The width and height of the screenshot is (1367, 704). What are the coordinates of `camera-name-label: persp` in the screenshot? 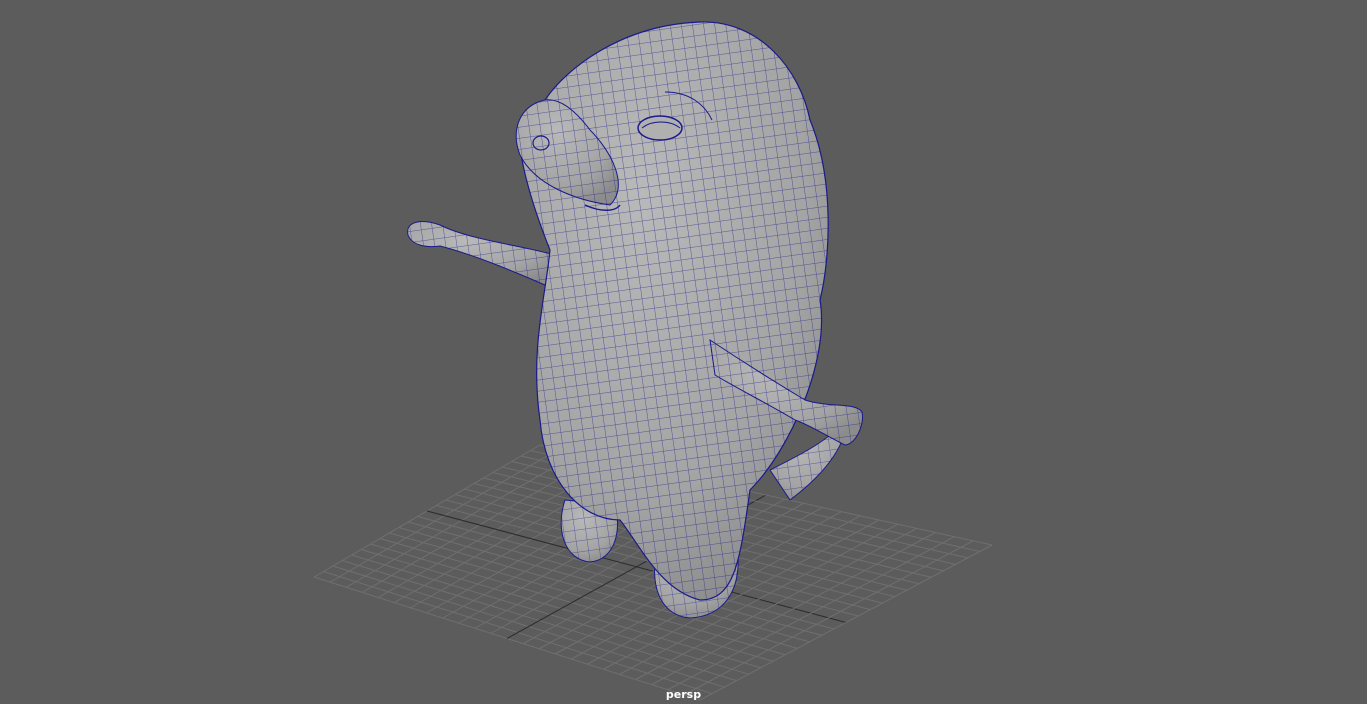 It's located at (683, 694).